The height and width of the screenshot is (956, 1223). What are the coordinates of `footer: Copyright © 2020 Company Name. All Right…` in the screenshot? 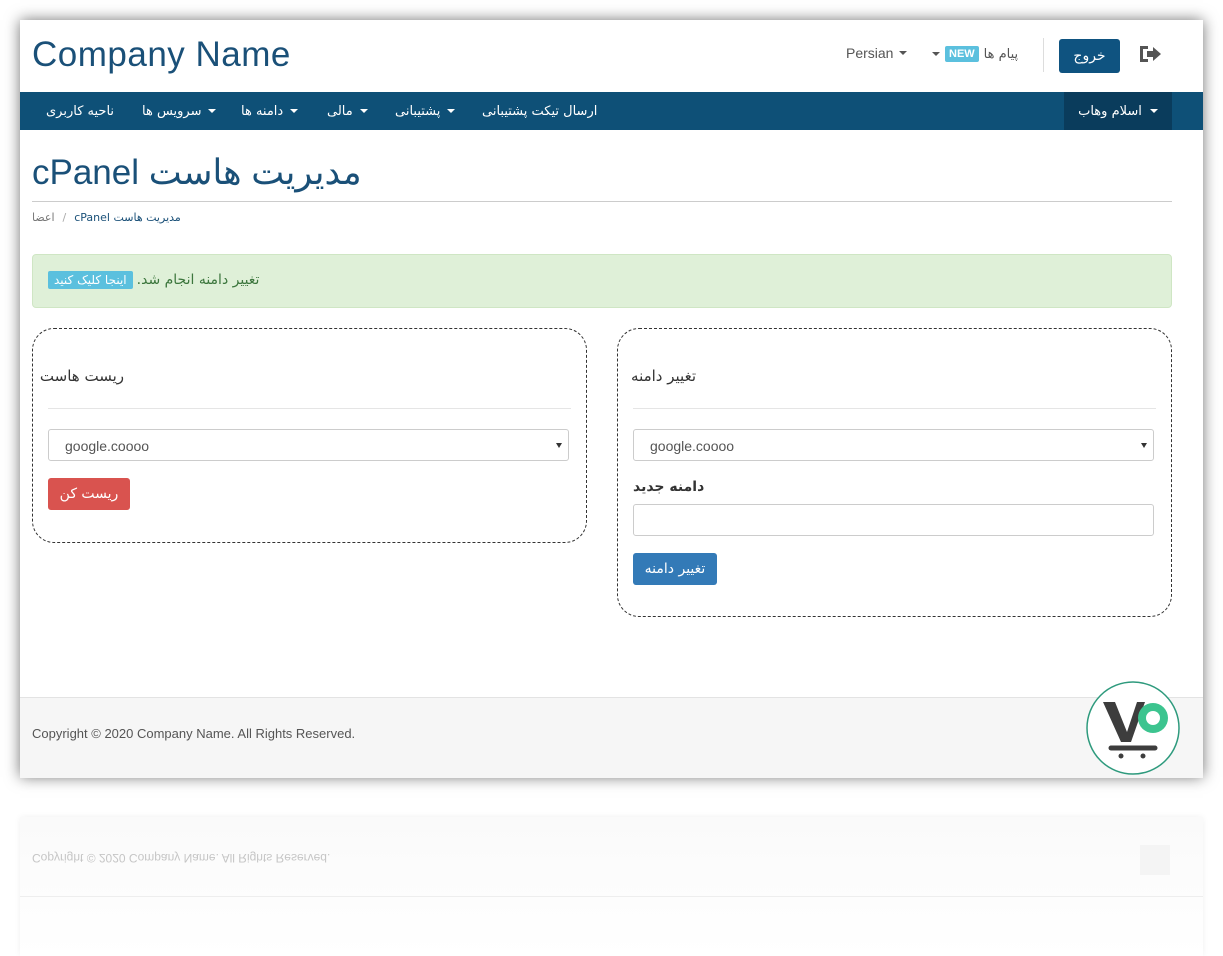 It's located at (611, 737).